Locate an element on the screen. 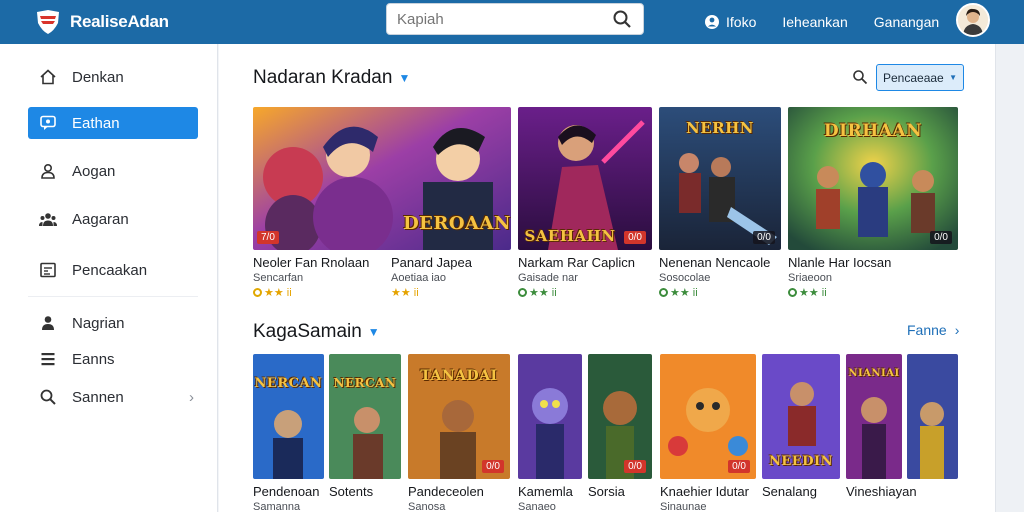  sidebar-item-label: Pencaakan is located at coordinates (110, 270).